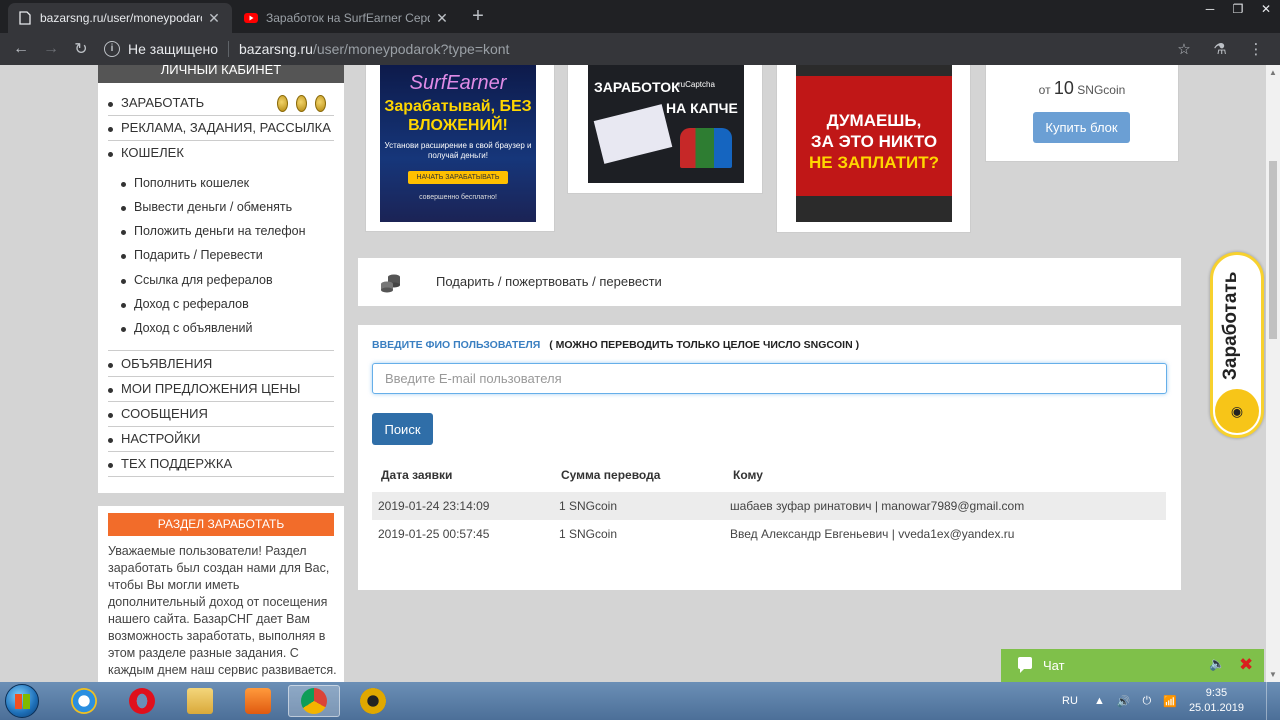 This screenshot has width=1280, height=720. Describe the element at coordinates (167, 363) in the screenshot. I see `sidebar-item-label: Объявления` at that location.